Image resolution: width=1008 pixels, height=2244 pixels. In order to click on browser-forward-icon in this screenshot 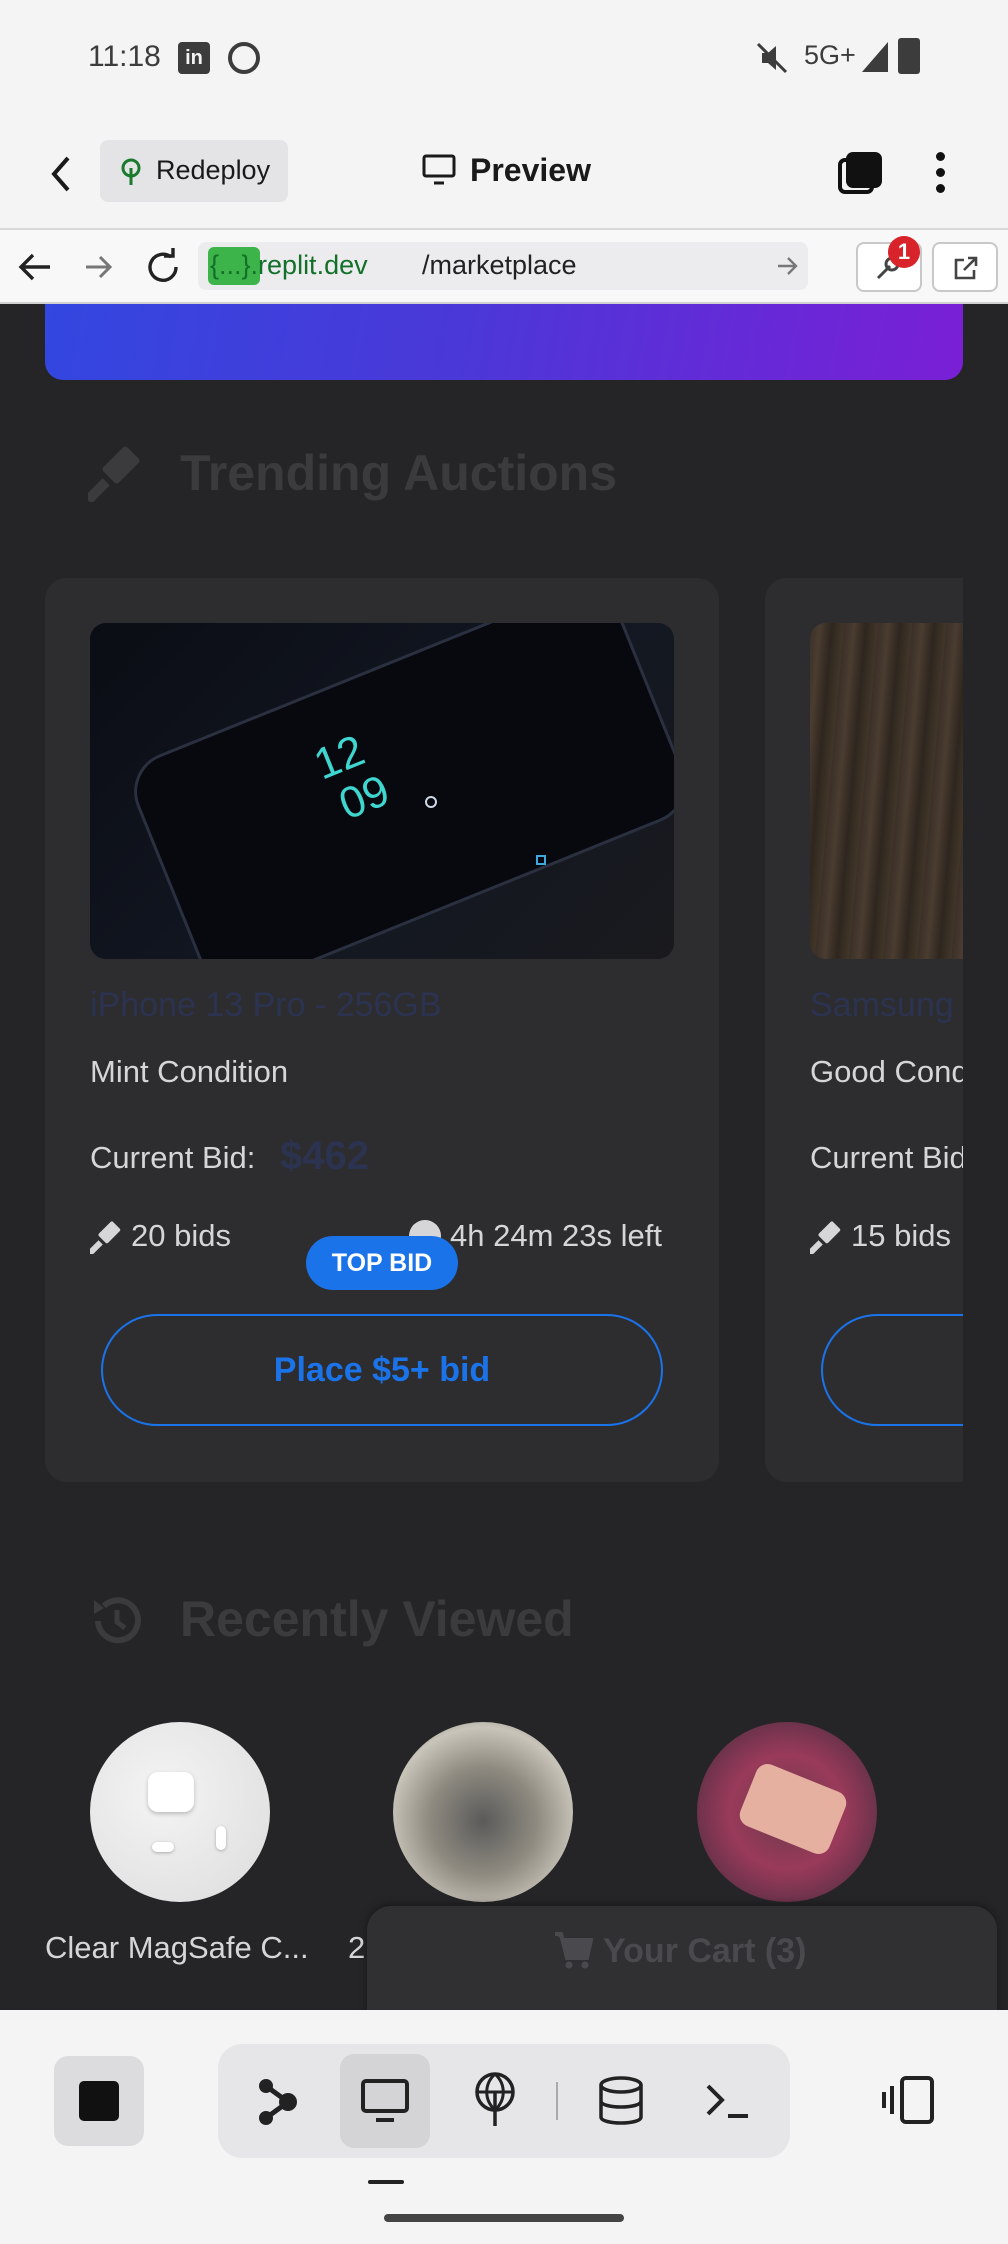, I will do `click(99, 267)`.